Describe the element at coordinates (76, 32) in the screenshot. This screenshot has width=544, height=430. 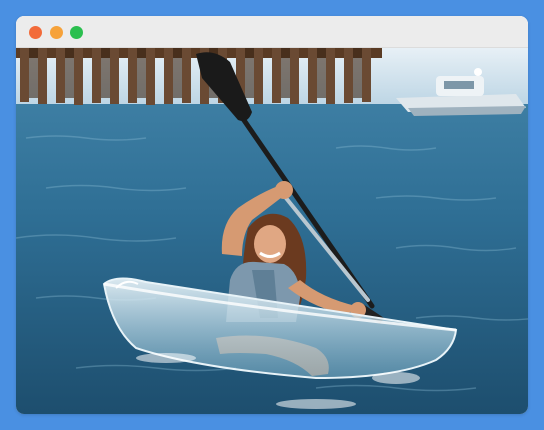
I see `maximize-window-button` at that location.